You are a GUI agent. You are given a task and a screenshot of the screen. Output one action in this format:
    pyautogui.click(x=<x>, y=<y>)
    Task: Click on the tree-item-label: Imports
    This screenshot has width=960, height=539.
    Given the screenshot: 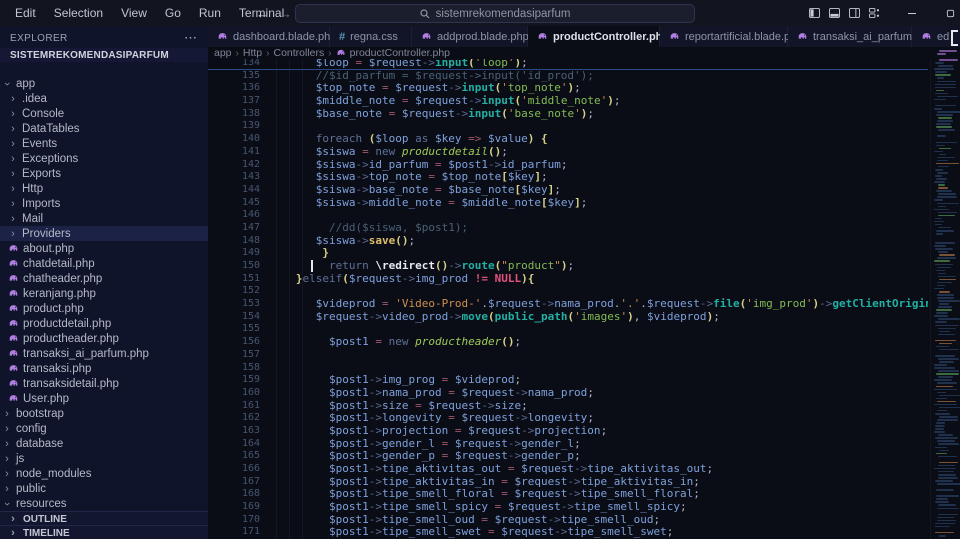 What is the action you would take?
    pyautogui.click(x=41, y=203)
    